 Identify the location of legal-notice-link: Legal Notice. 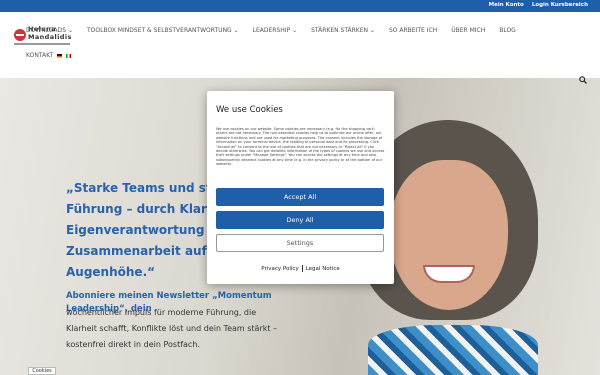
(323, 269).